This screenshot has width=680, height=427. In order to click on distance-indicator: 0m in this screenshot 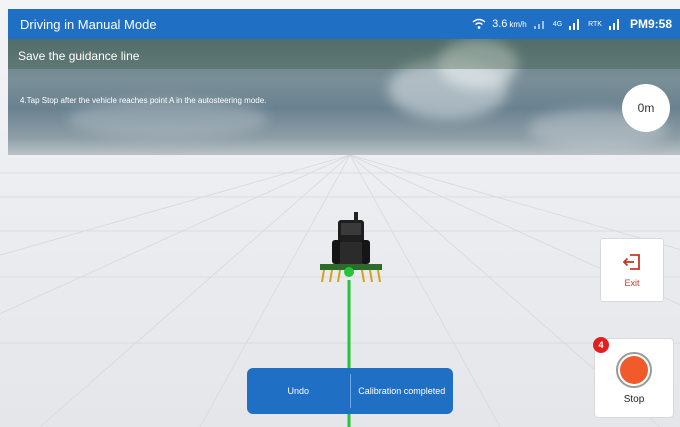, I will do `click(646, 108)`.